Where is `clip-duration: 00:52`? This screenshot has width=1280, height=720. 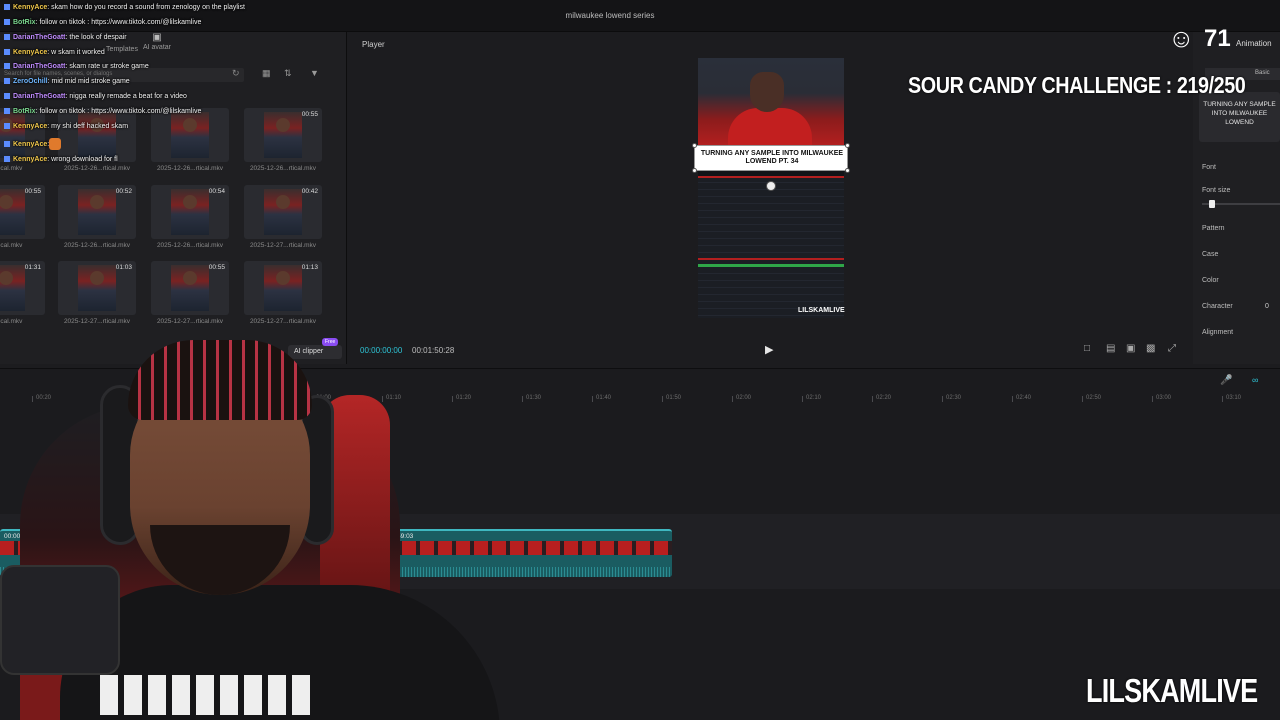 clip-duration: 00:52 is located at coordinates (123, 191).